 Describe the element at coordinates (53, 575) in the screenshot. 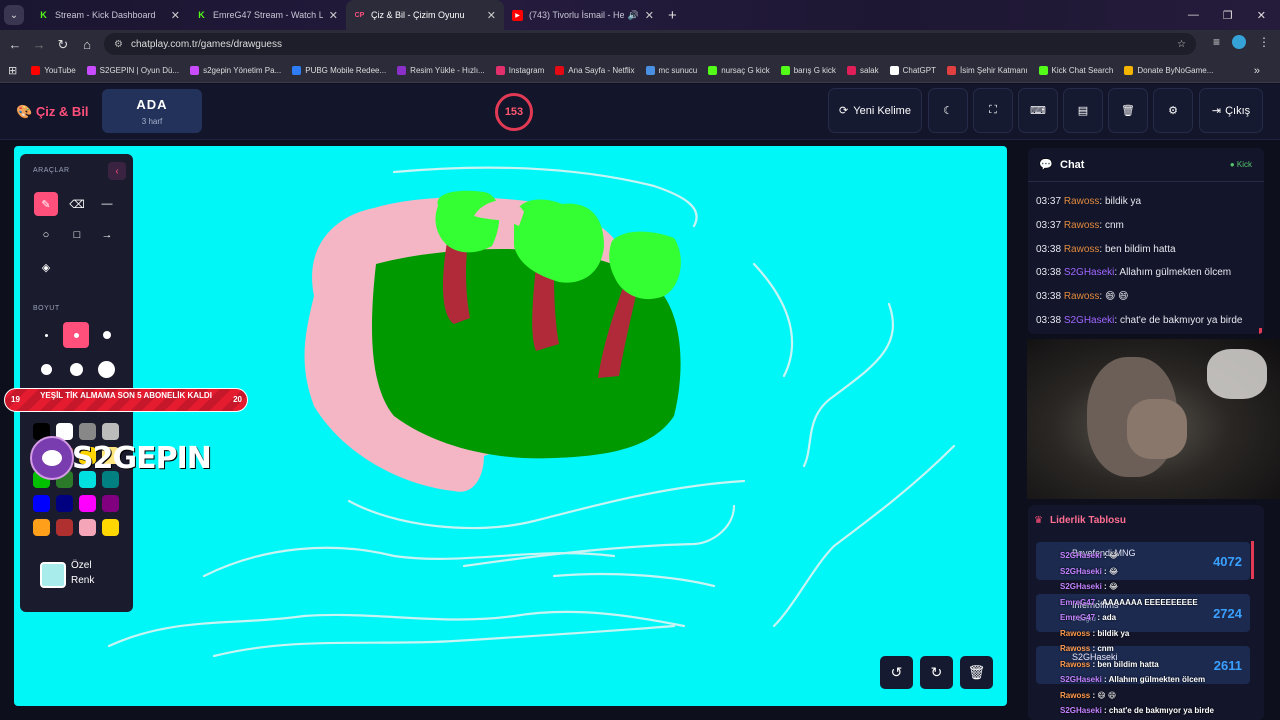

I see `custom-color-swatch` at that location.